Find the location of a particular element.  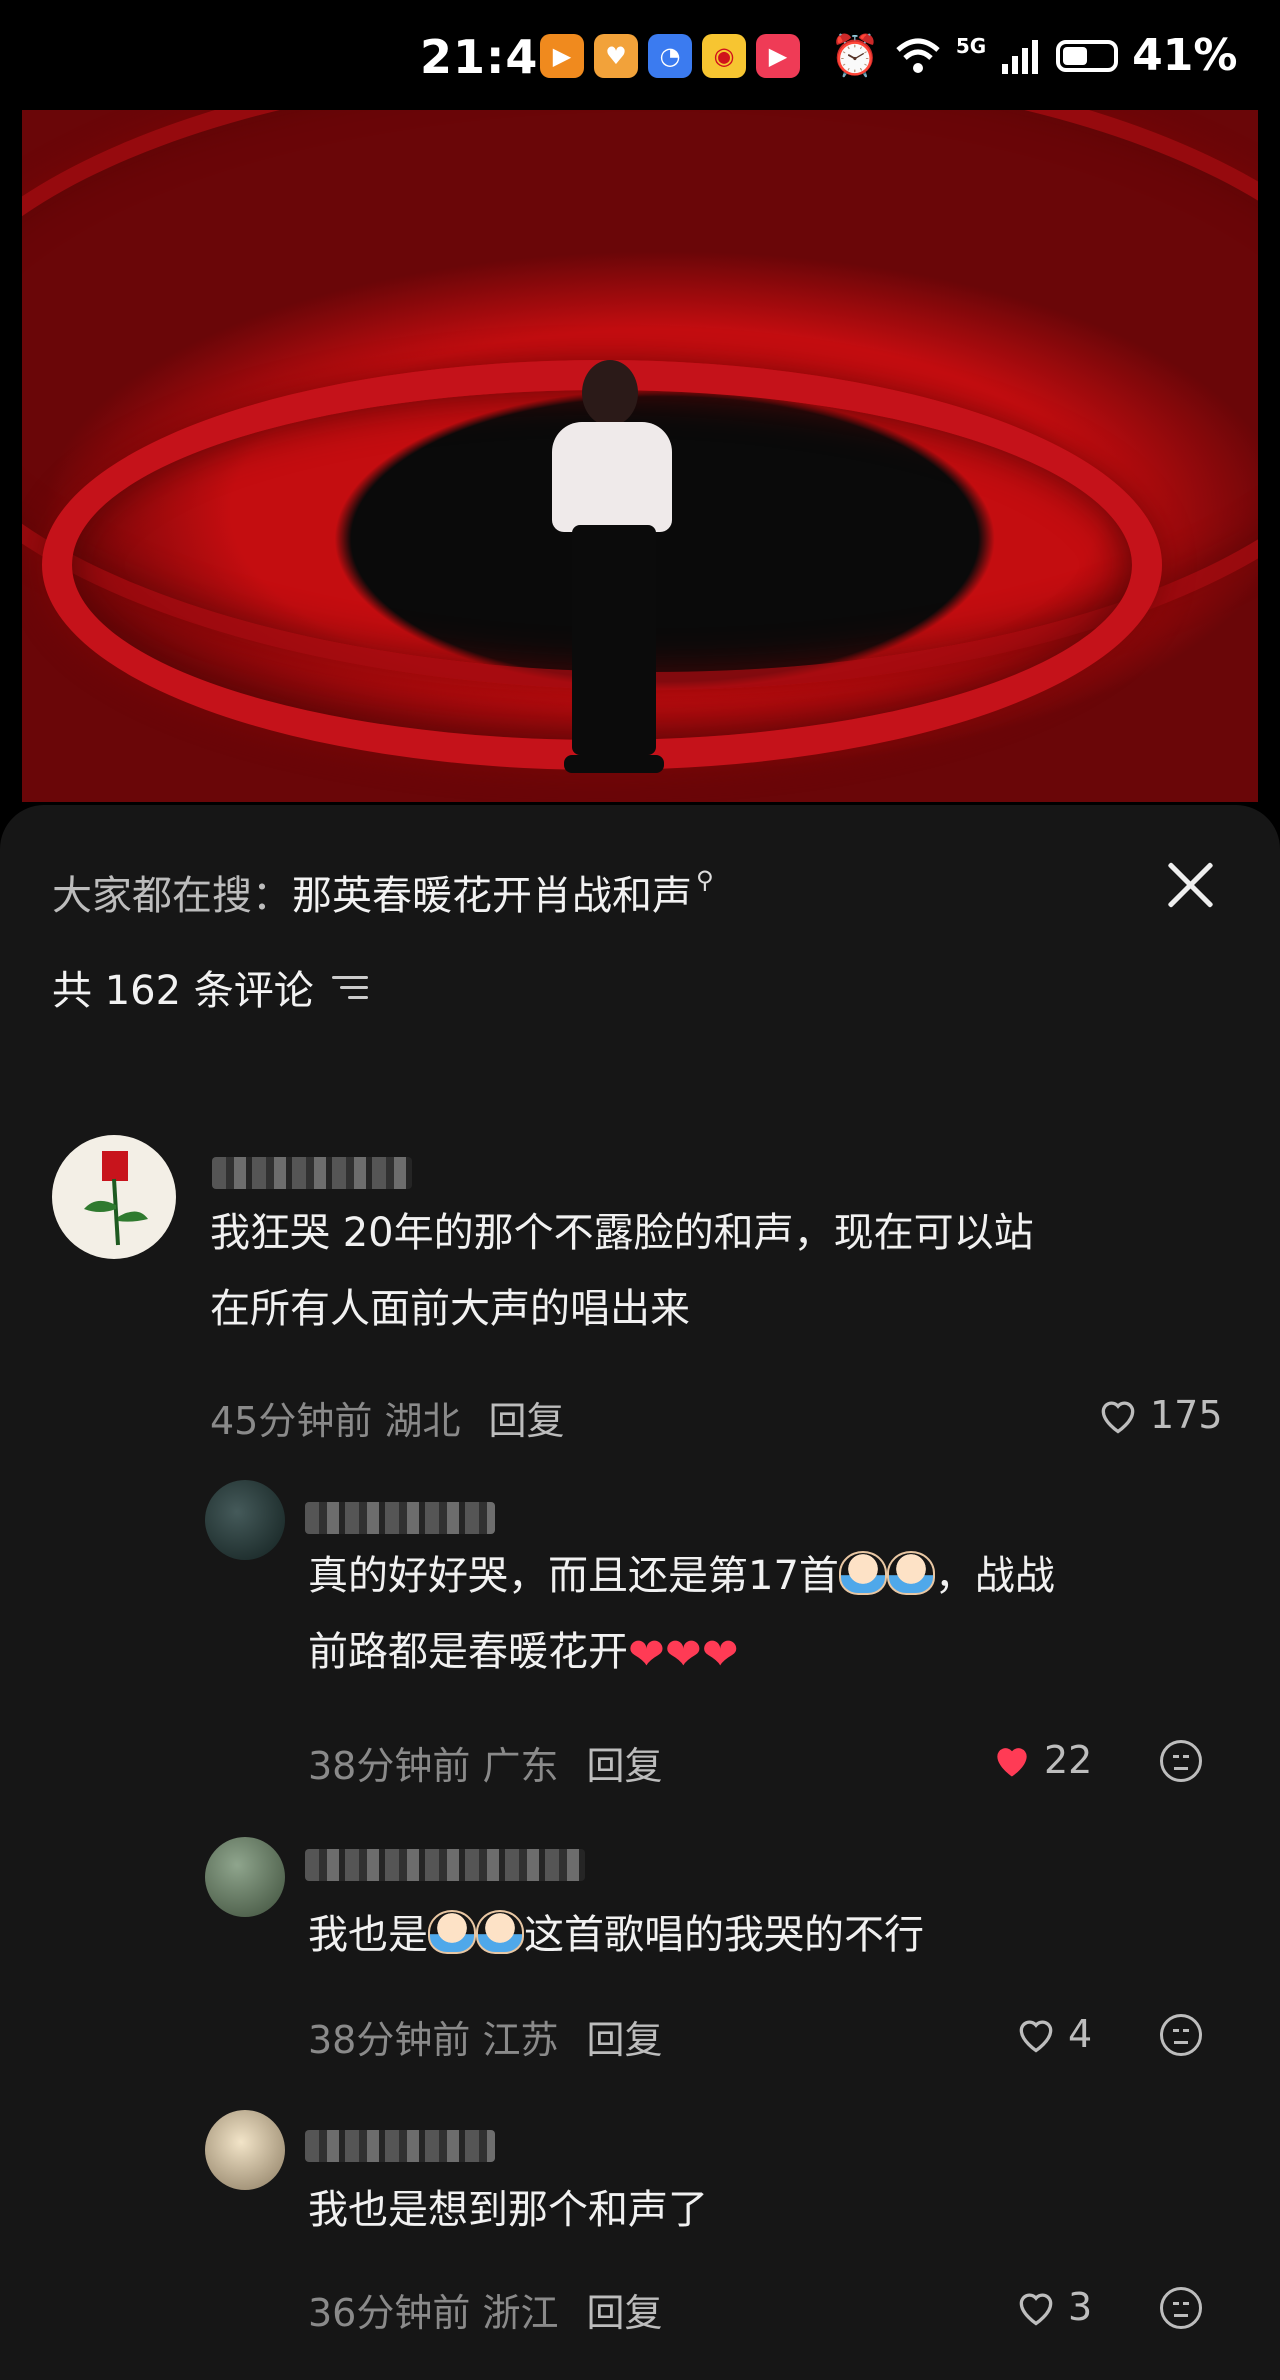

comment-text-line: 我狂哭 20年的那个不露脸的和声，现在可以站 is located at coordinates (622, 1233).